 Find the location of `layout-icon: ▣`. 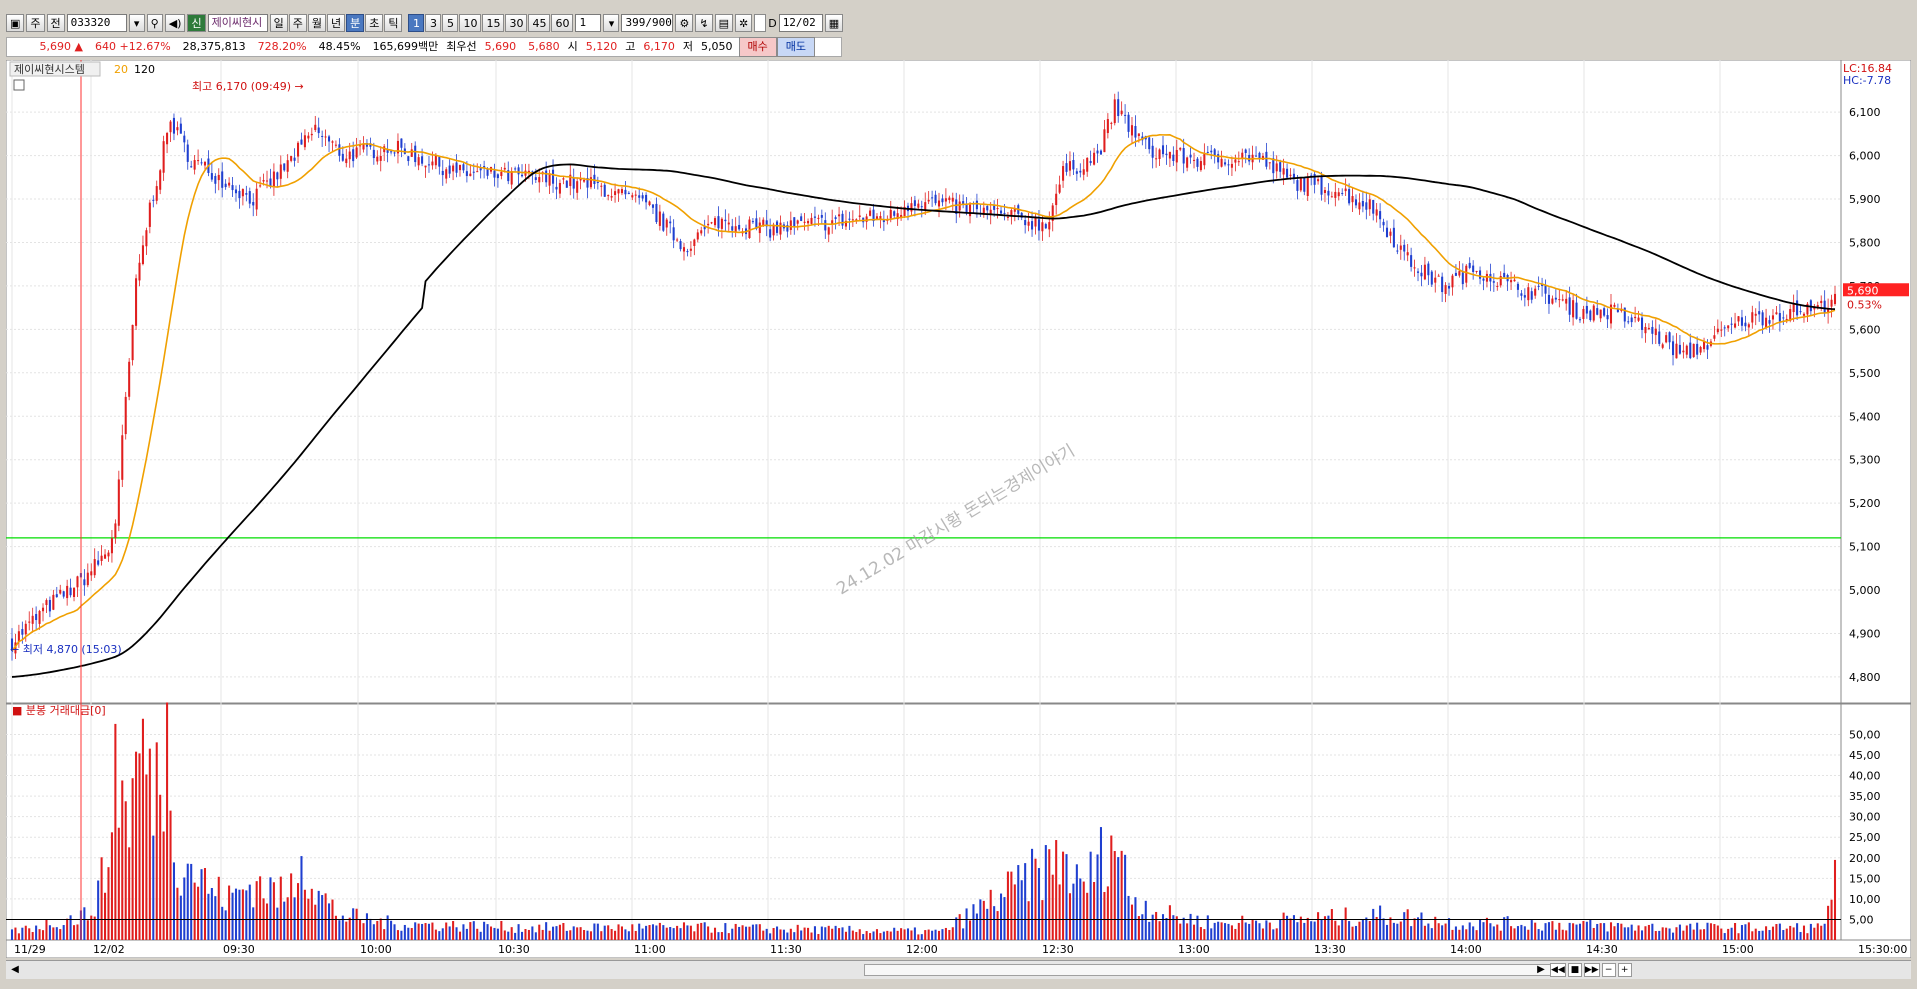

layout-icon: ▣ is located at coordinates (15, 23).